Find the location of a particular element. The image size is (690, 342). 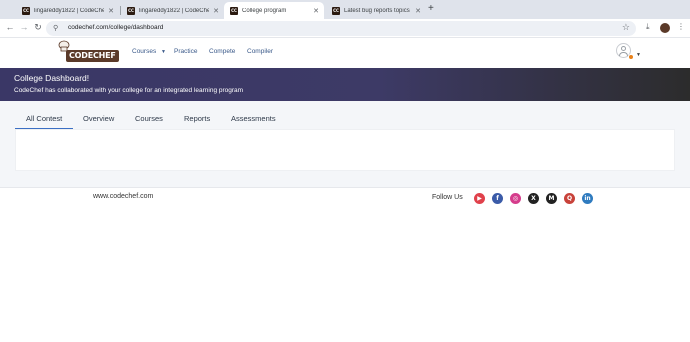

address-bar: ⚲ codechef.com/college/dashboard ☆ is located at coordinates (341, 28).